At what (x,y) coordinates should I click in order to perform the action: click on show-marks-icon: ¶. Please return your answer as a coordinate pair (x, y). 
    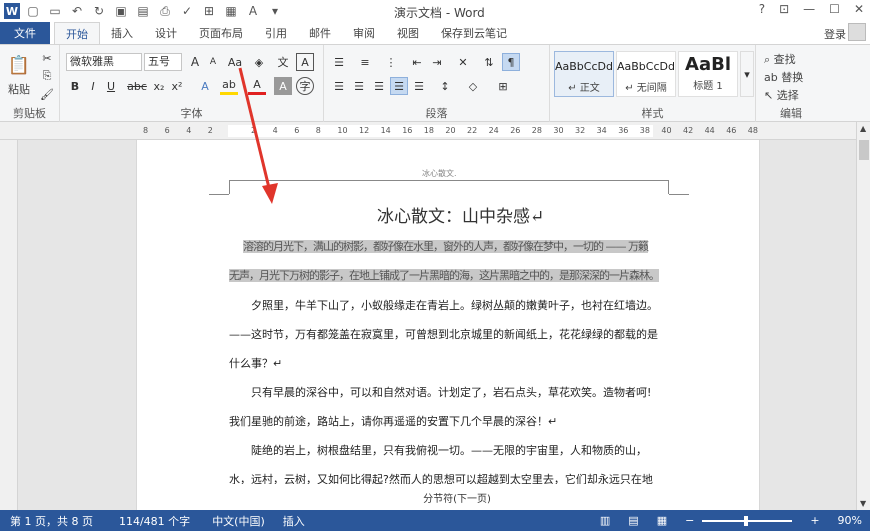
    Looking at the image, I should click on (511, 62).